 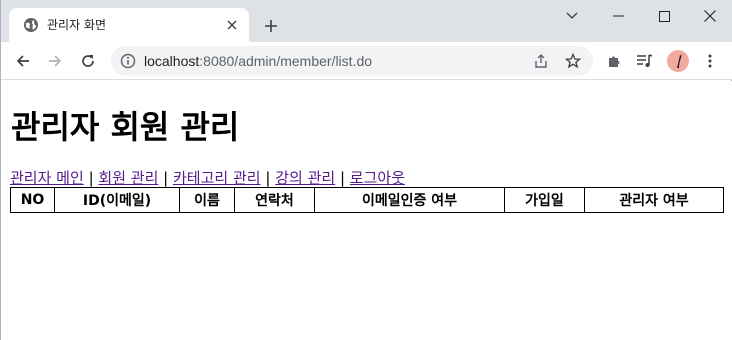 I want to click on new-tab-button, so click(x=271, y=26).